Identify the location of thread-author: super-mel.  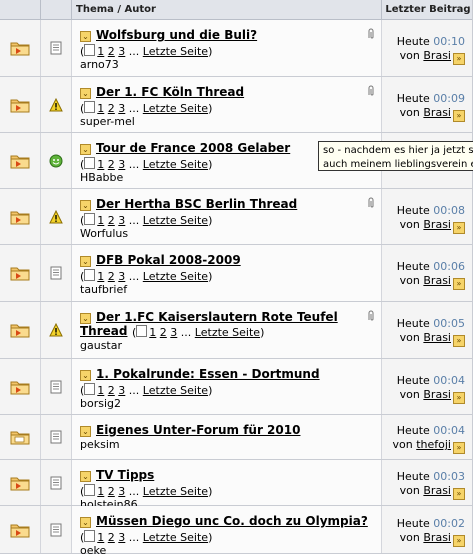
(107, 121).